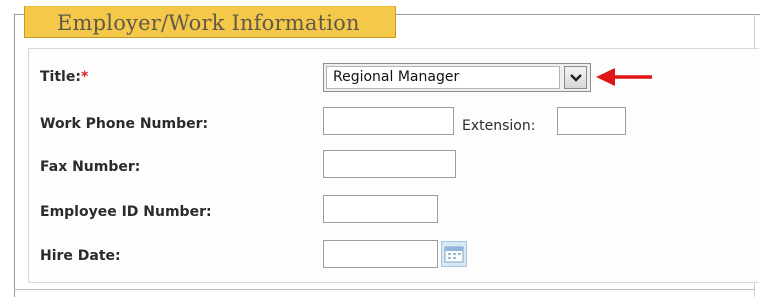 The image size is (760, 297). Describe the element at coordinates (124, 124) in the screenshot. I see `work-phone-label: Work Phone Number:` at that location.